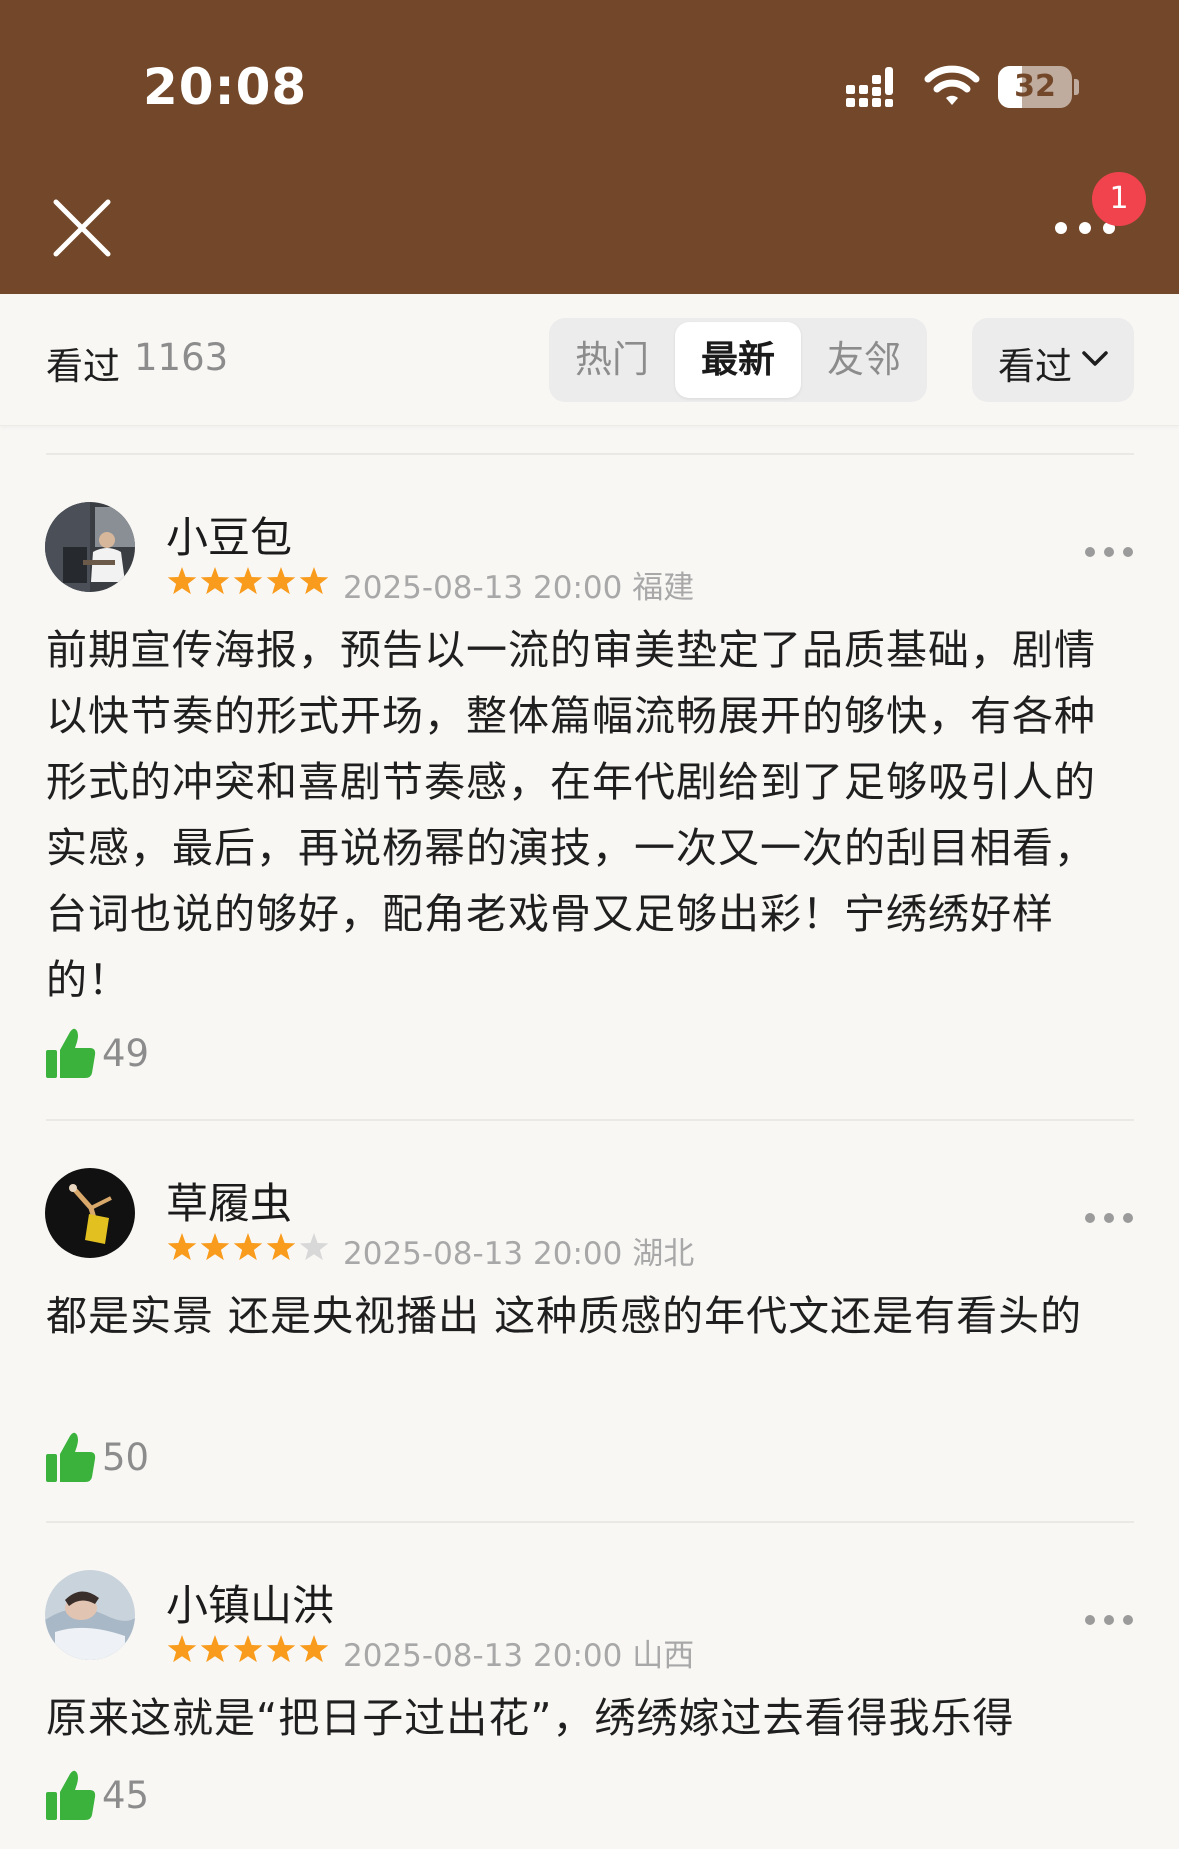 This screenshot has height=1849, width=1179. What do you see at coordinates (564, 1316) in the screenshot?
I see `review-content: 都是实景 还是央视播出 这种质感的年代文还是有看头的` at bounding box center [564, 1316].